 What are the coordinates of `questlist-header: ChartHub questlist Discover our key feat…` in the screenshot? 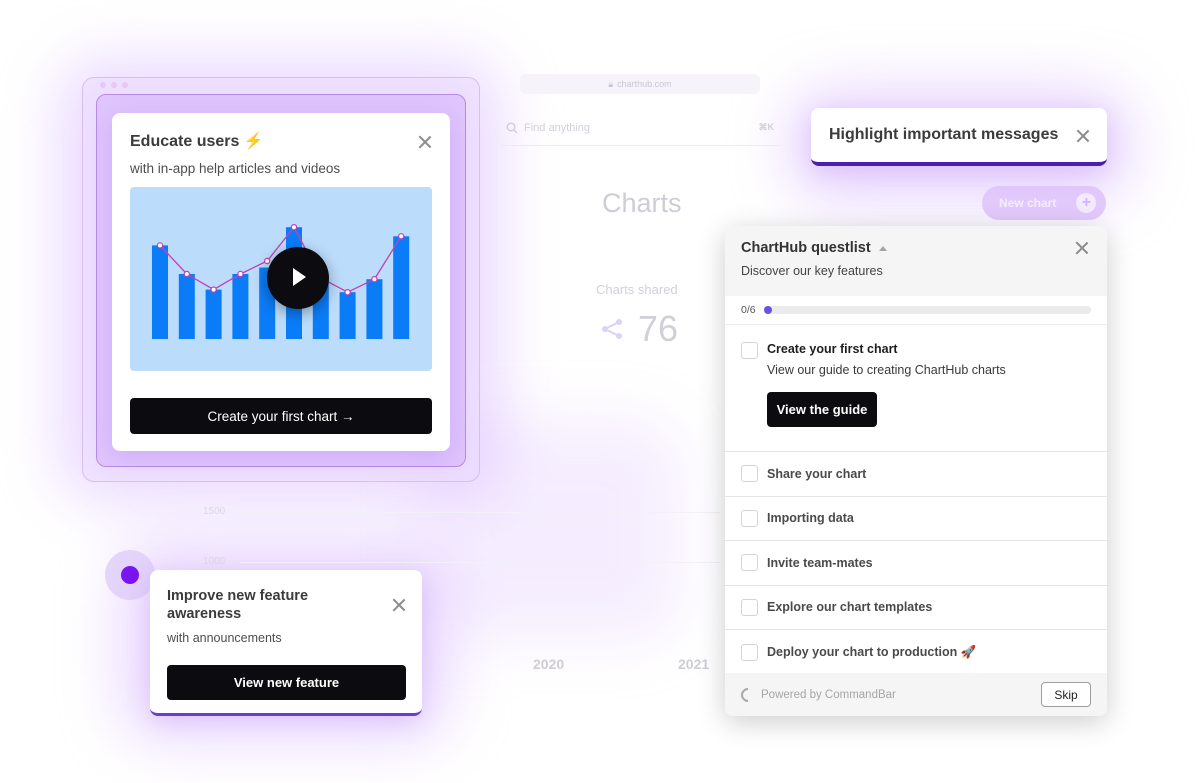 It's located at (916, 261).